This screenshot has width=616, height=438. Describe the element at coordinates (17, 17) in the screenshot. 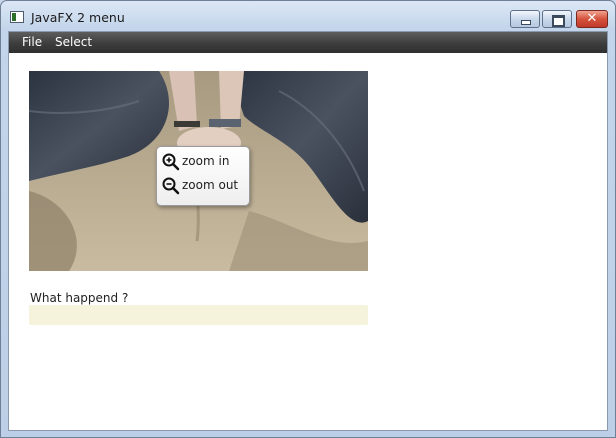

I see `java-app-icon` at that location.